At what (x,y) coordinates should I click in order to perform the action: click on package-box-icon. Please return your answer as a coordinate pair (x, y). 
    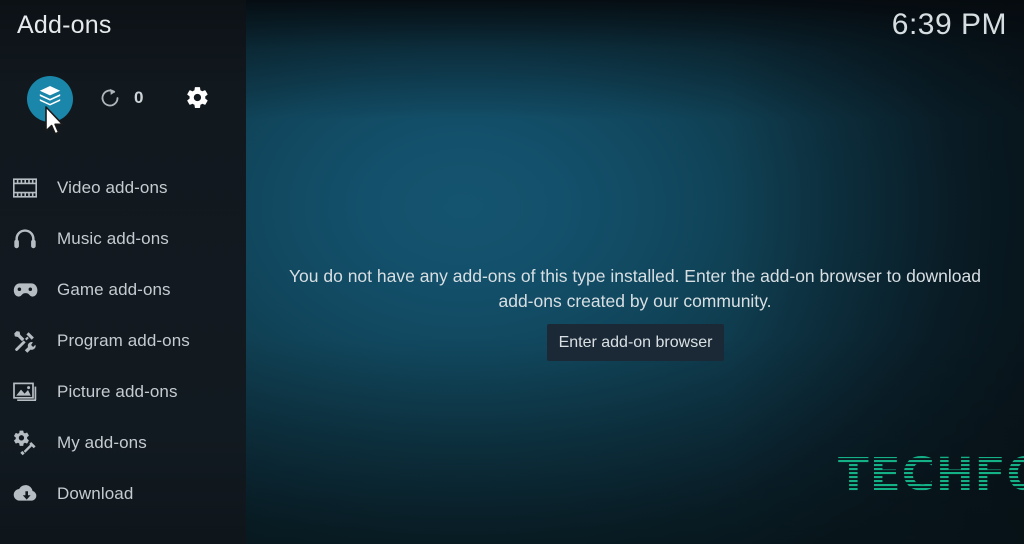
    Looking at the image, I should click on (50, 99).